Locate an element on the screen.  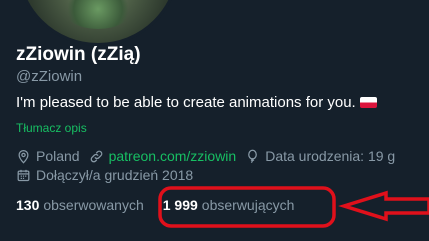
location: Poland is located at coordinates (48, 156).